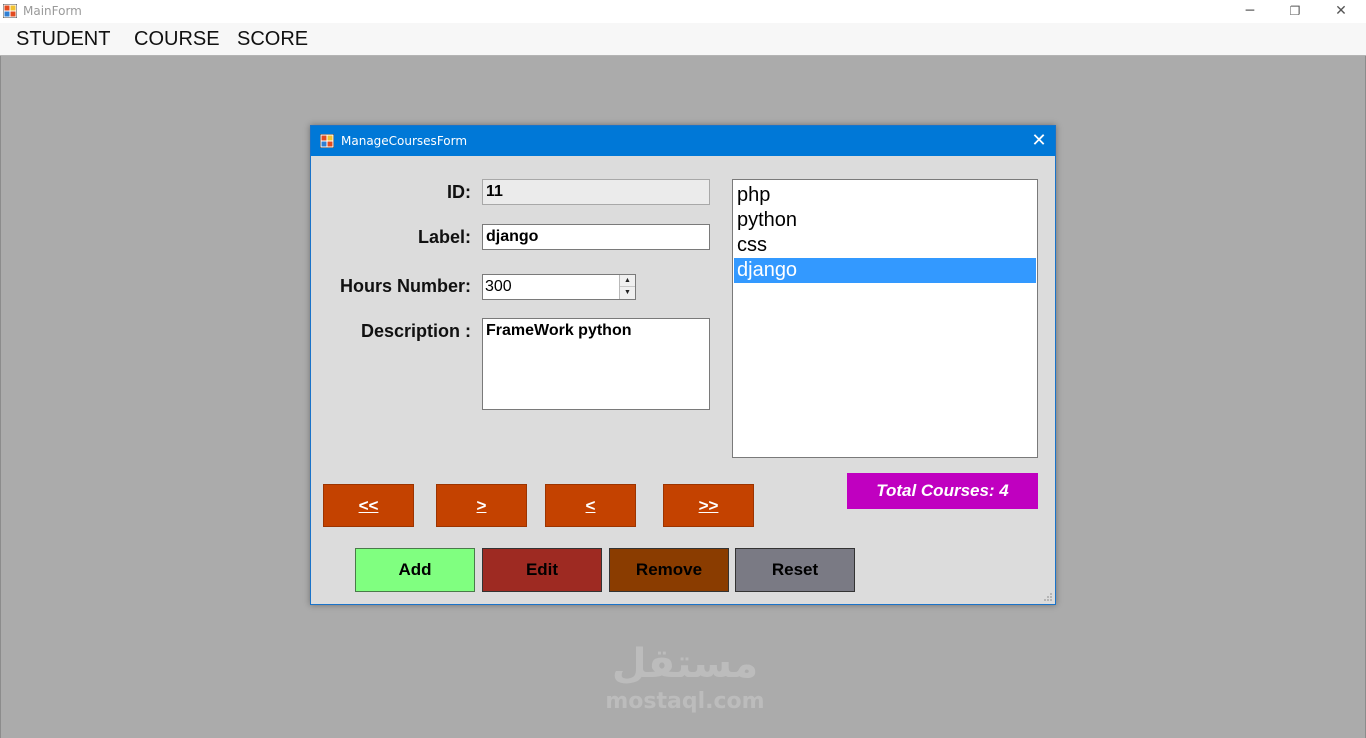  I want to click on resize-grip-icon, so click(1048, 597).